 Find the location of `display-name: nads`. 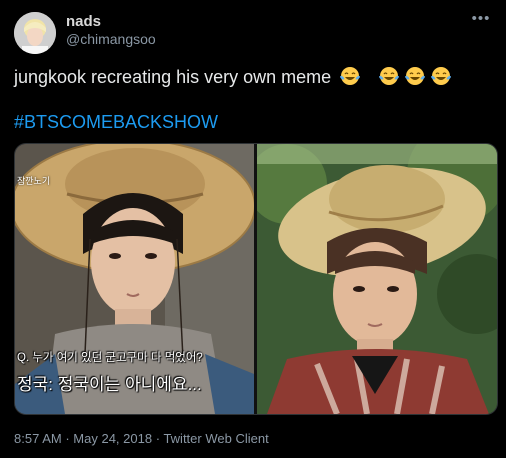

display-name: nads is located at coordinates (83, 21).